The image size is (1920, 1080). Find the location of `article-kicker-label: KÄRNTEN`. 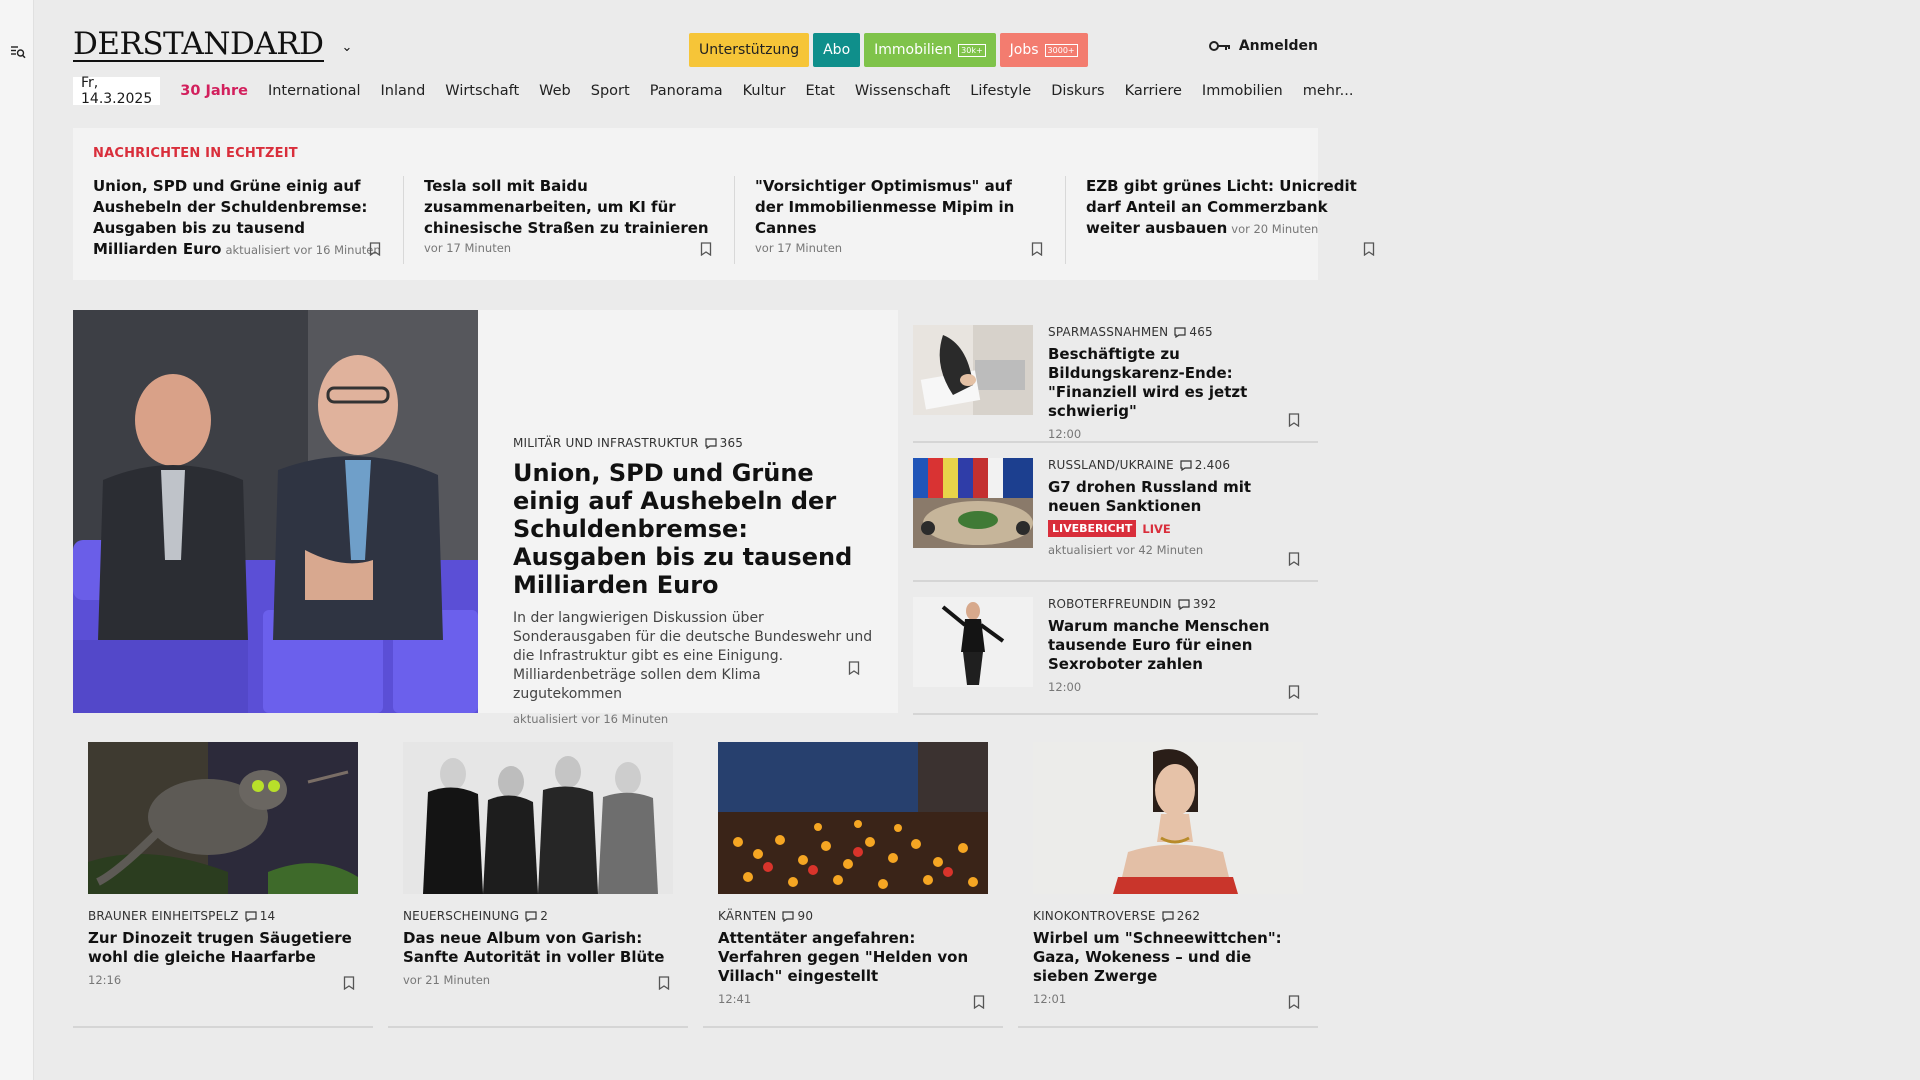

article-kicker-label: KÄRNTEN is located at coordinates (747, 916).